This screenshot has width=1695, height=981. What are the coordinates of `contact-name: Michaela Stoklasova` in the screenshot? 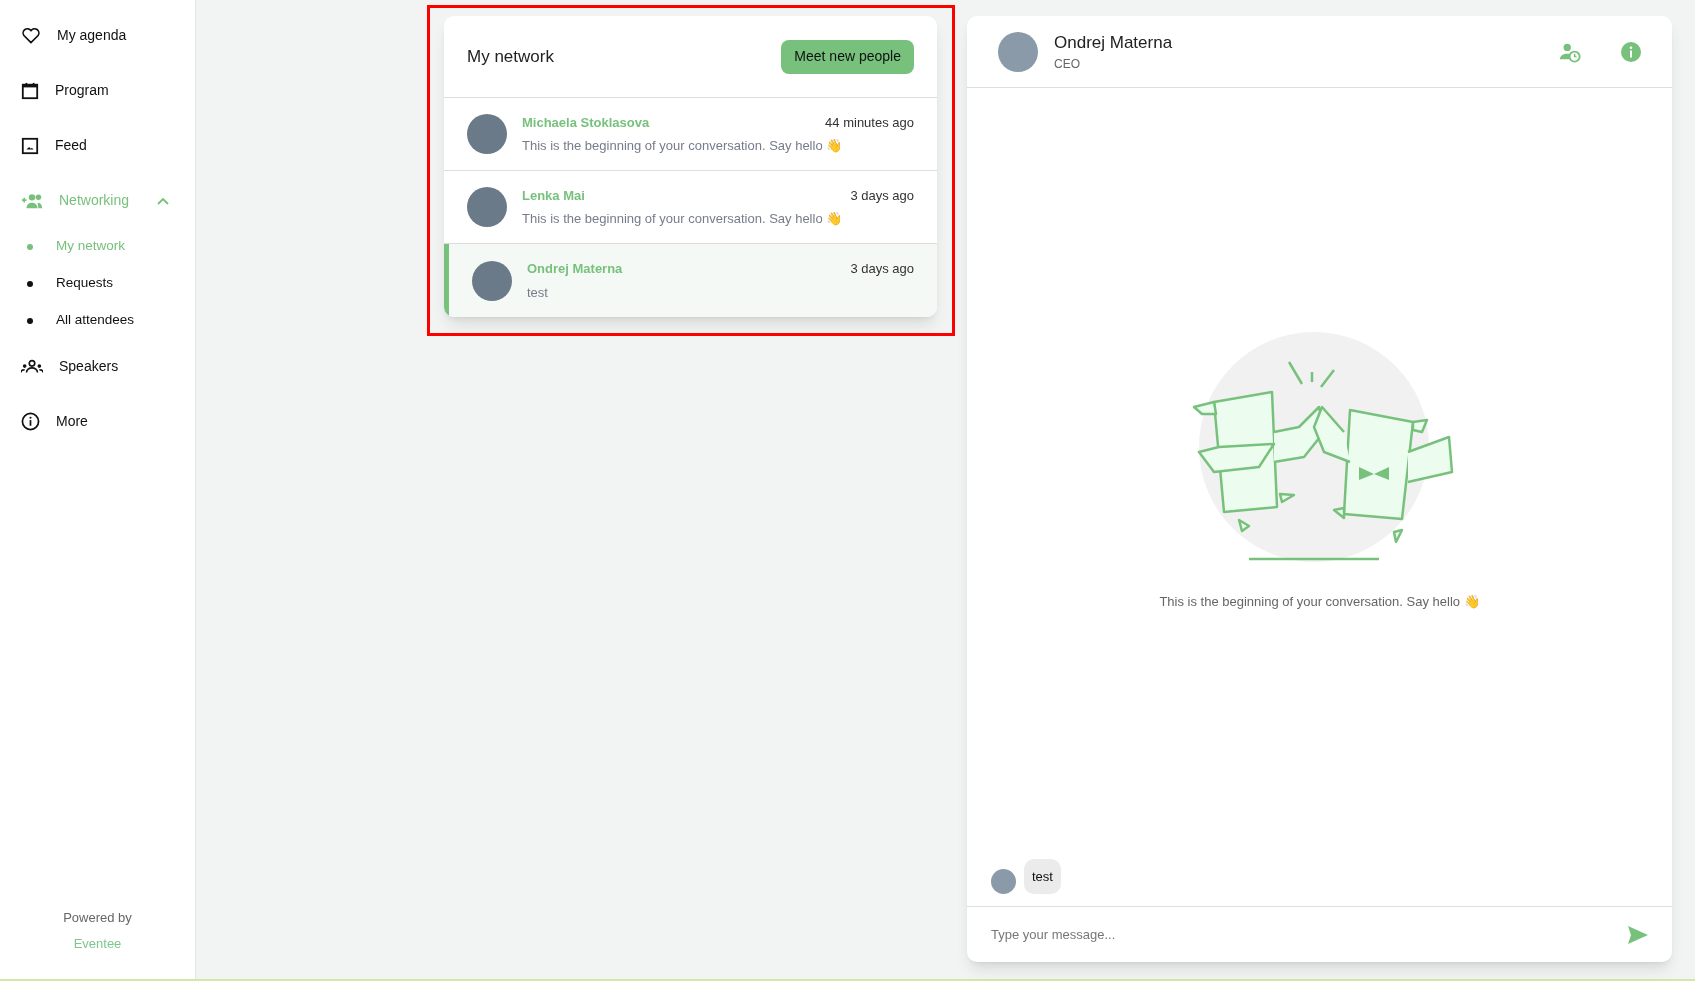 It's located at (586, 122).